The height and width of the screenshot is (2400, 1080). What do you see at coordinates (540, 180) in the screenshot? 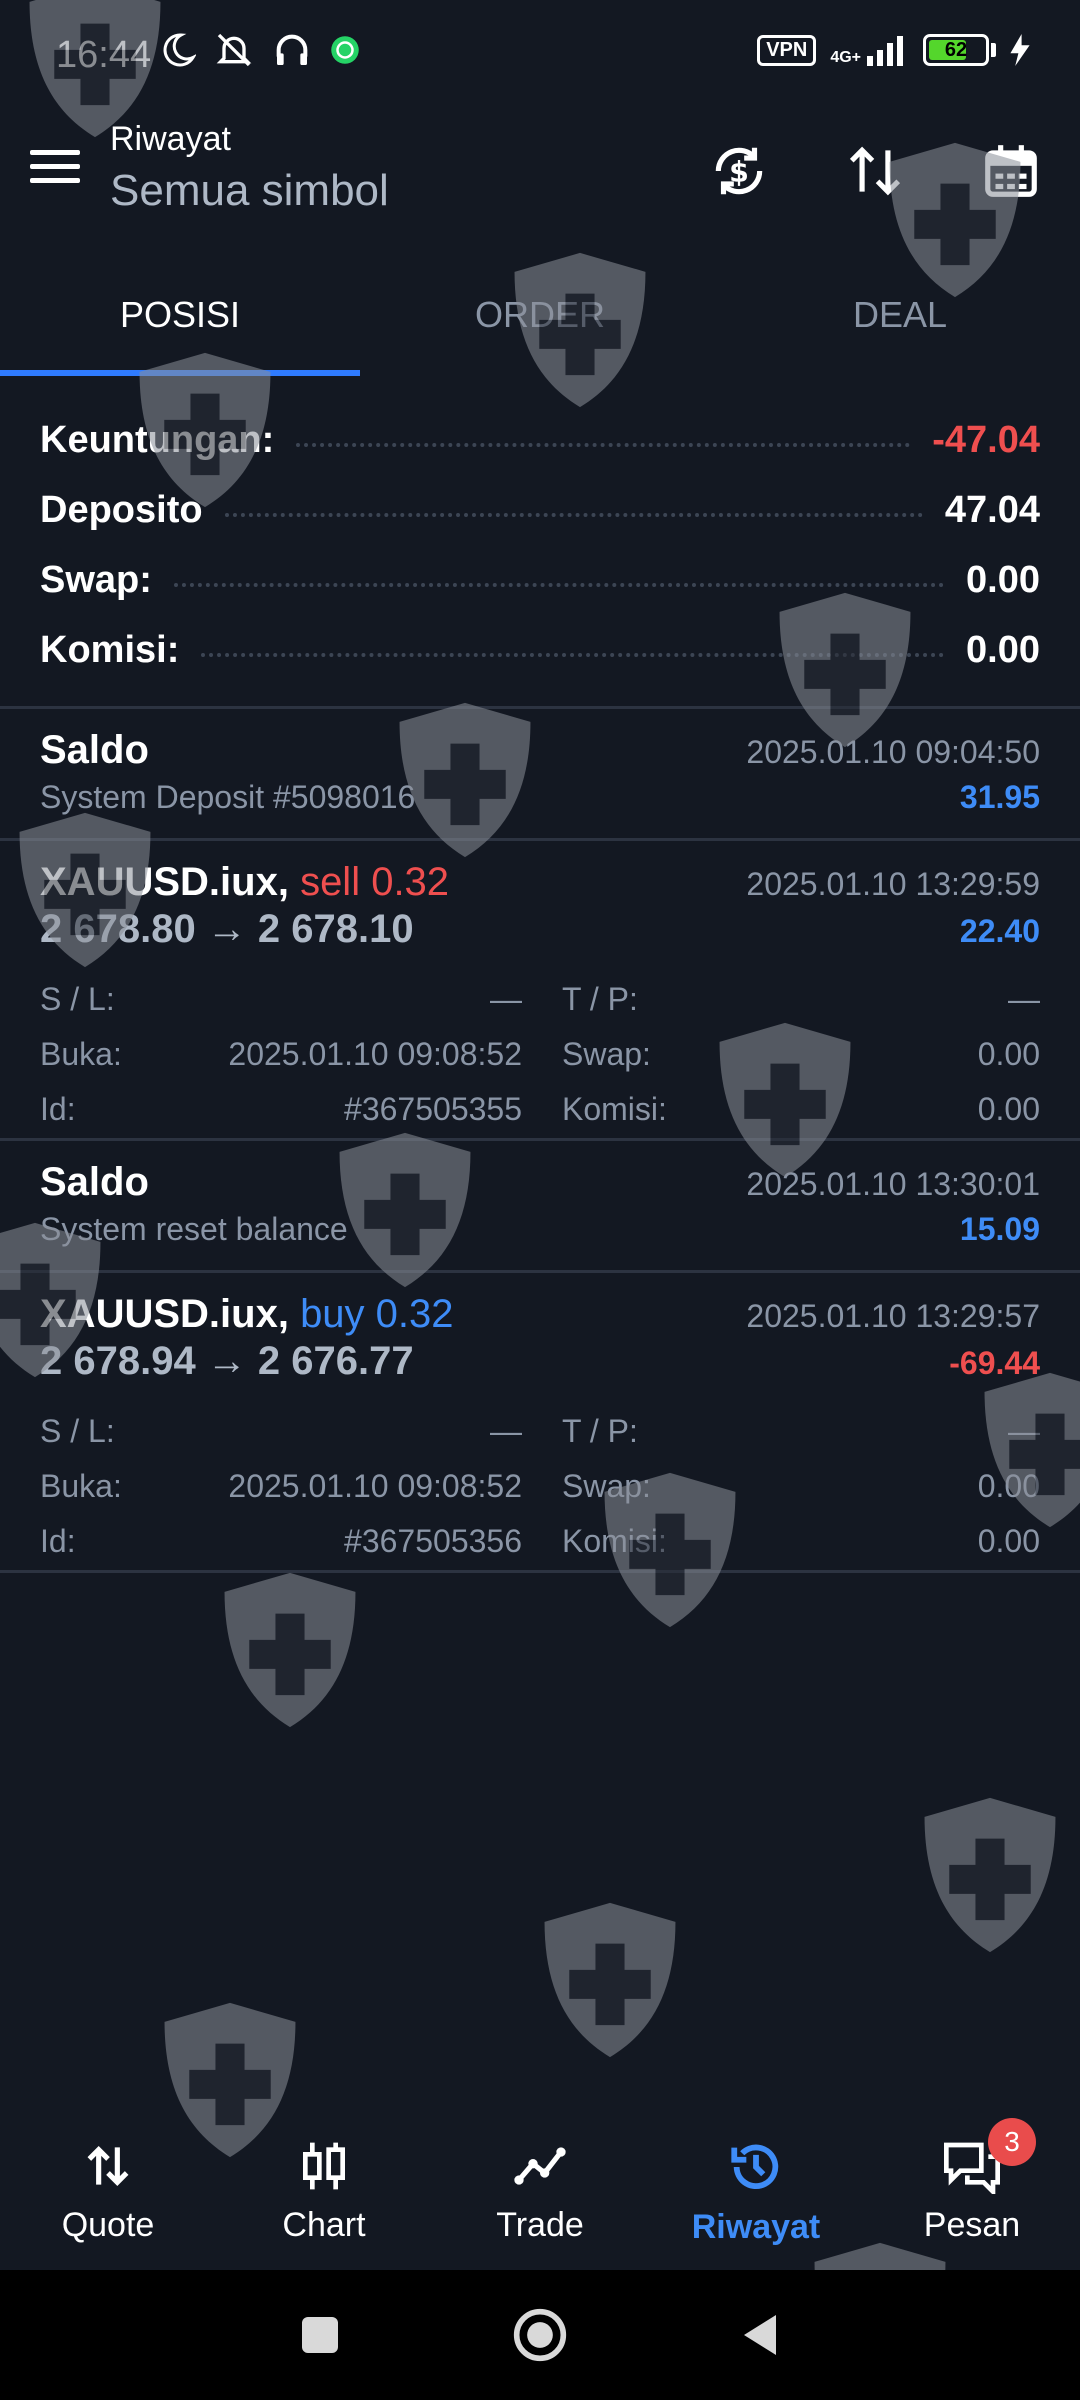
I see `app-header: Riwayat Semua simbol $` at bounding box center [540, 180].